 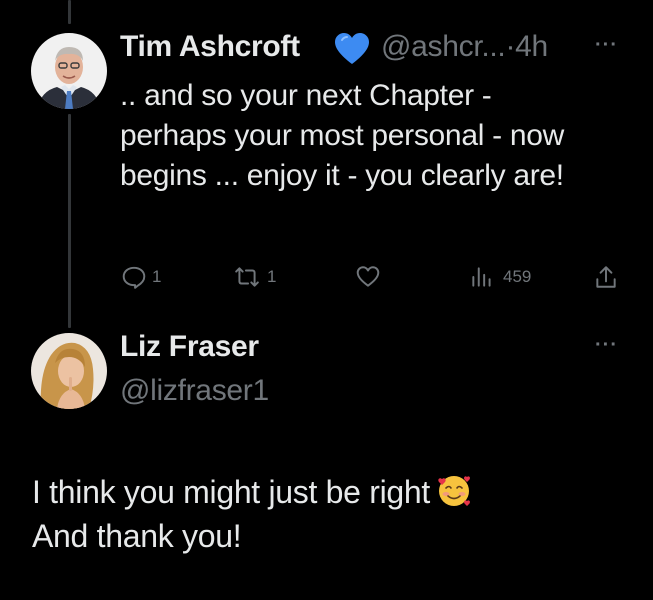 What do you see at coordinates (500, 277) in the screenshot?
I see `views-button: 459` at bounding box center [500, 277].